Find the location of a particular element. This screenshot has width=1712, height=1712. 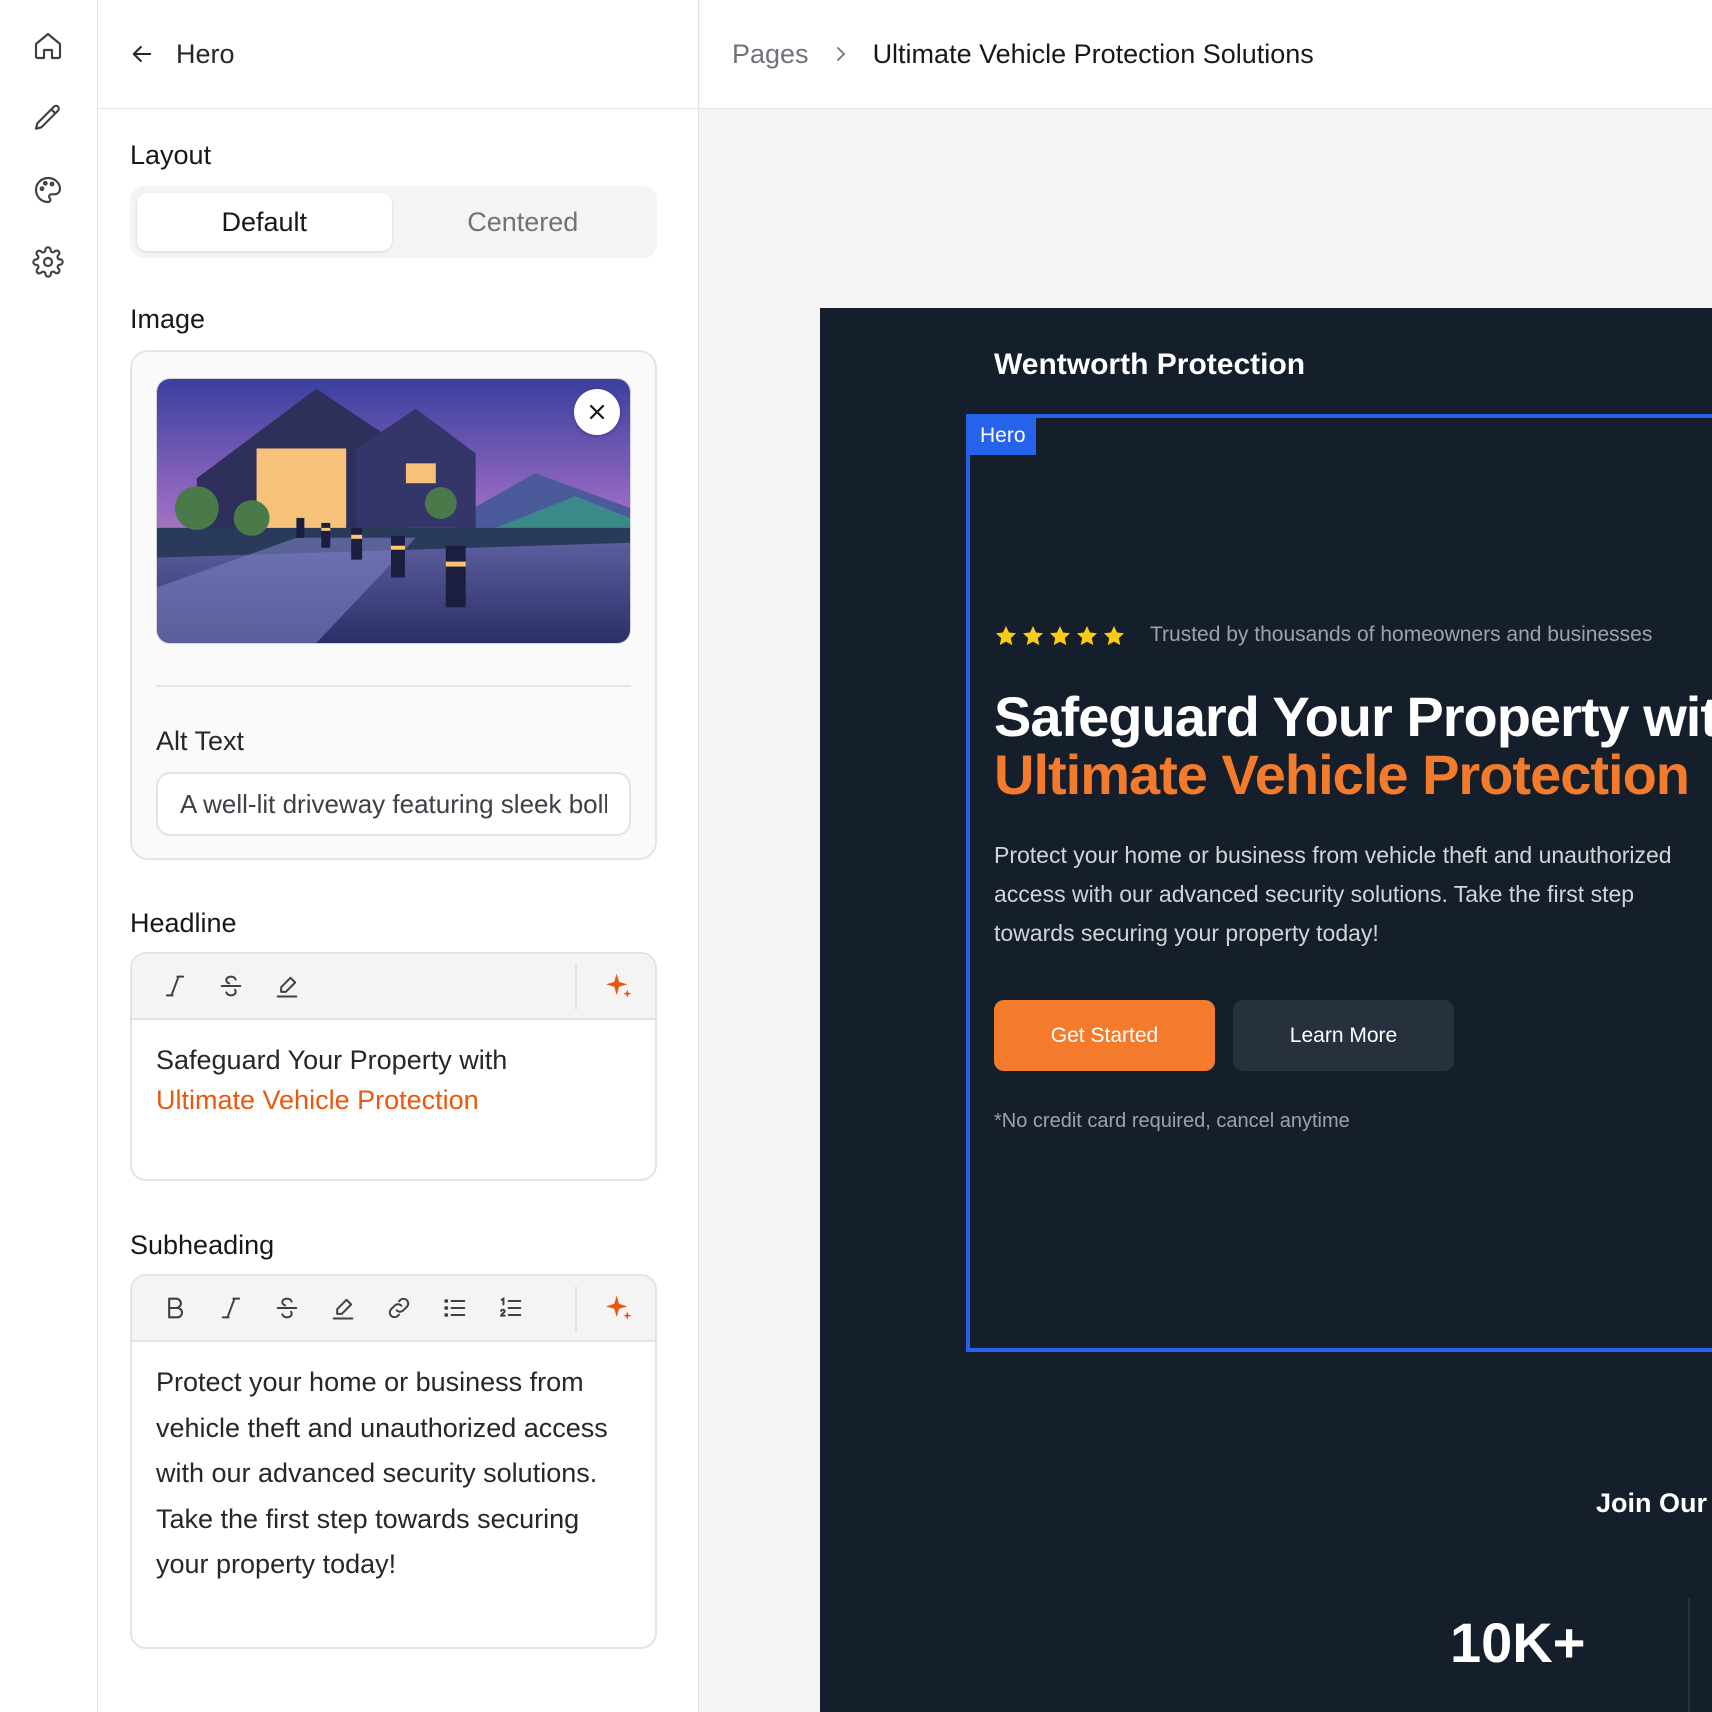

back-arrow-icon is located at coordinates (142, 54).